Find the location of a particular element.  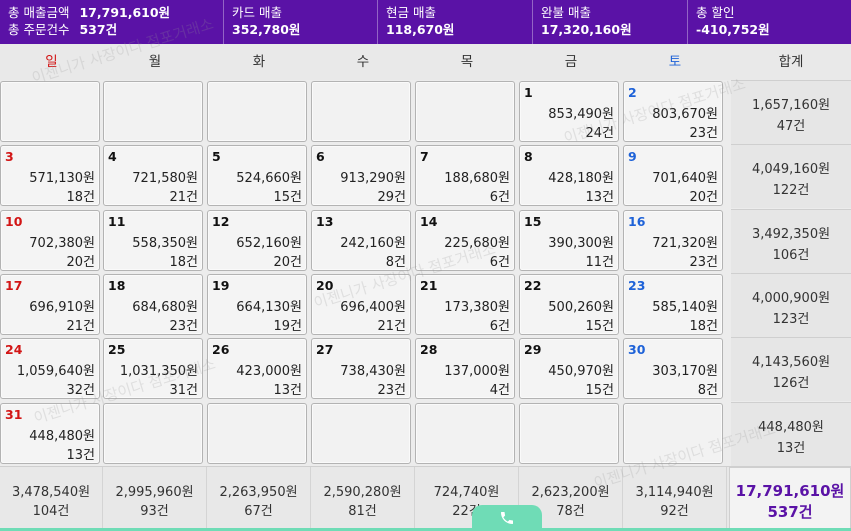

week-sum: 1,657,160원 47건 is located at coordinates (791, 112).